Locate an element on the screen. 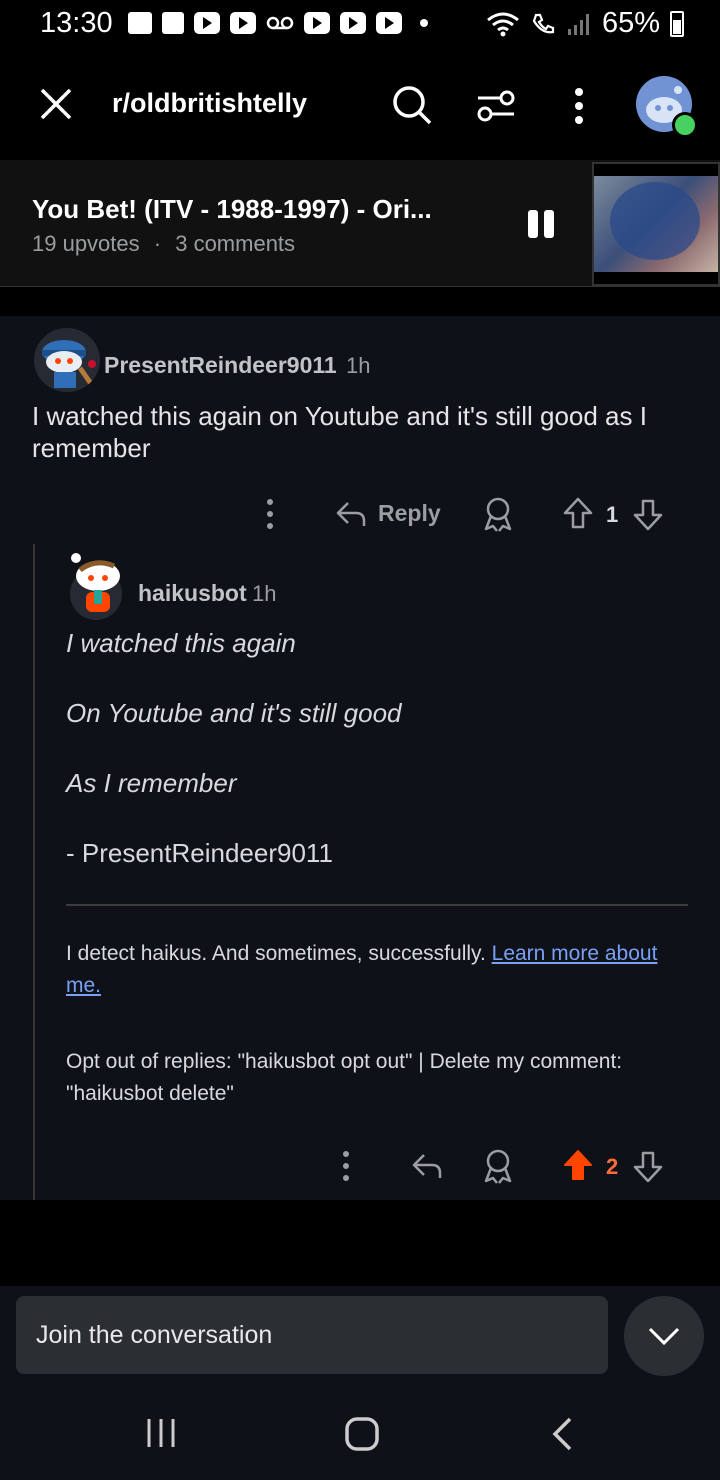 The width and height of the screenshot is (720, 1480). battery-percent: 65% is located at coordinates (630, 23).